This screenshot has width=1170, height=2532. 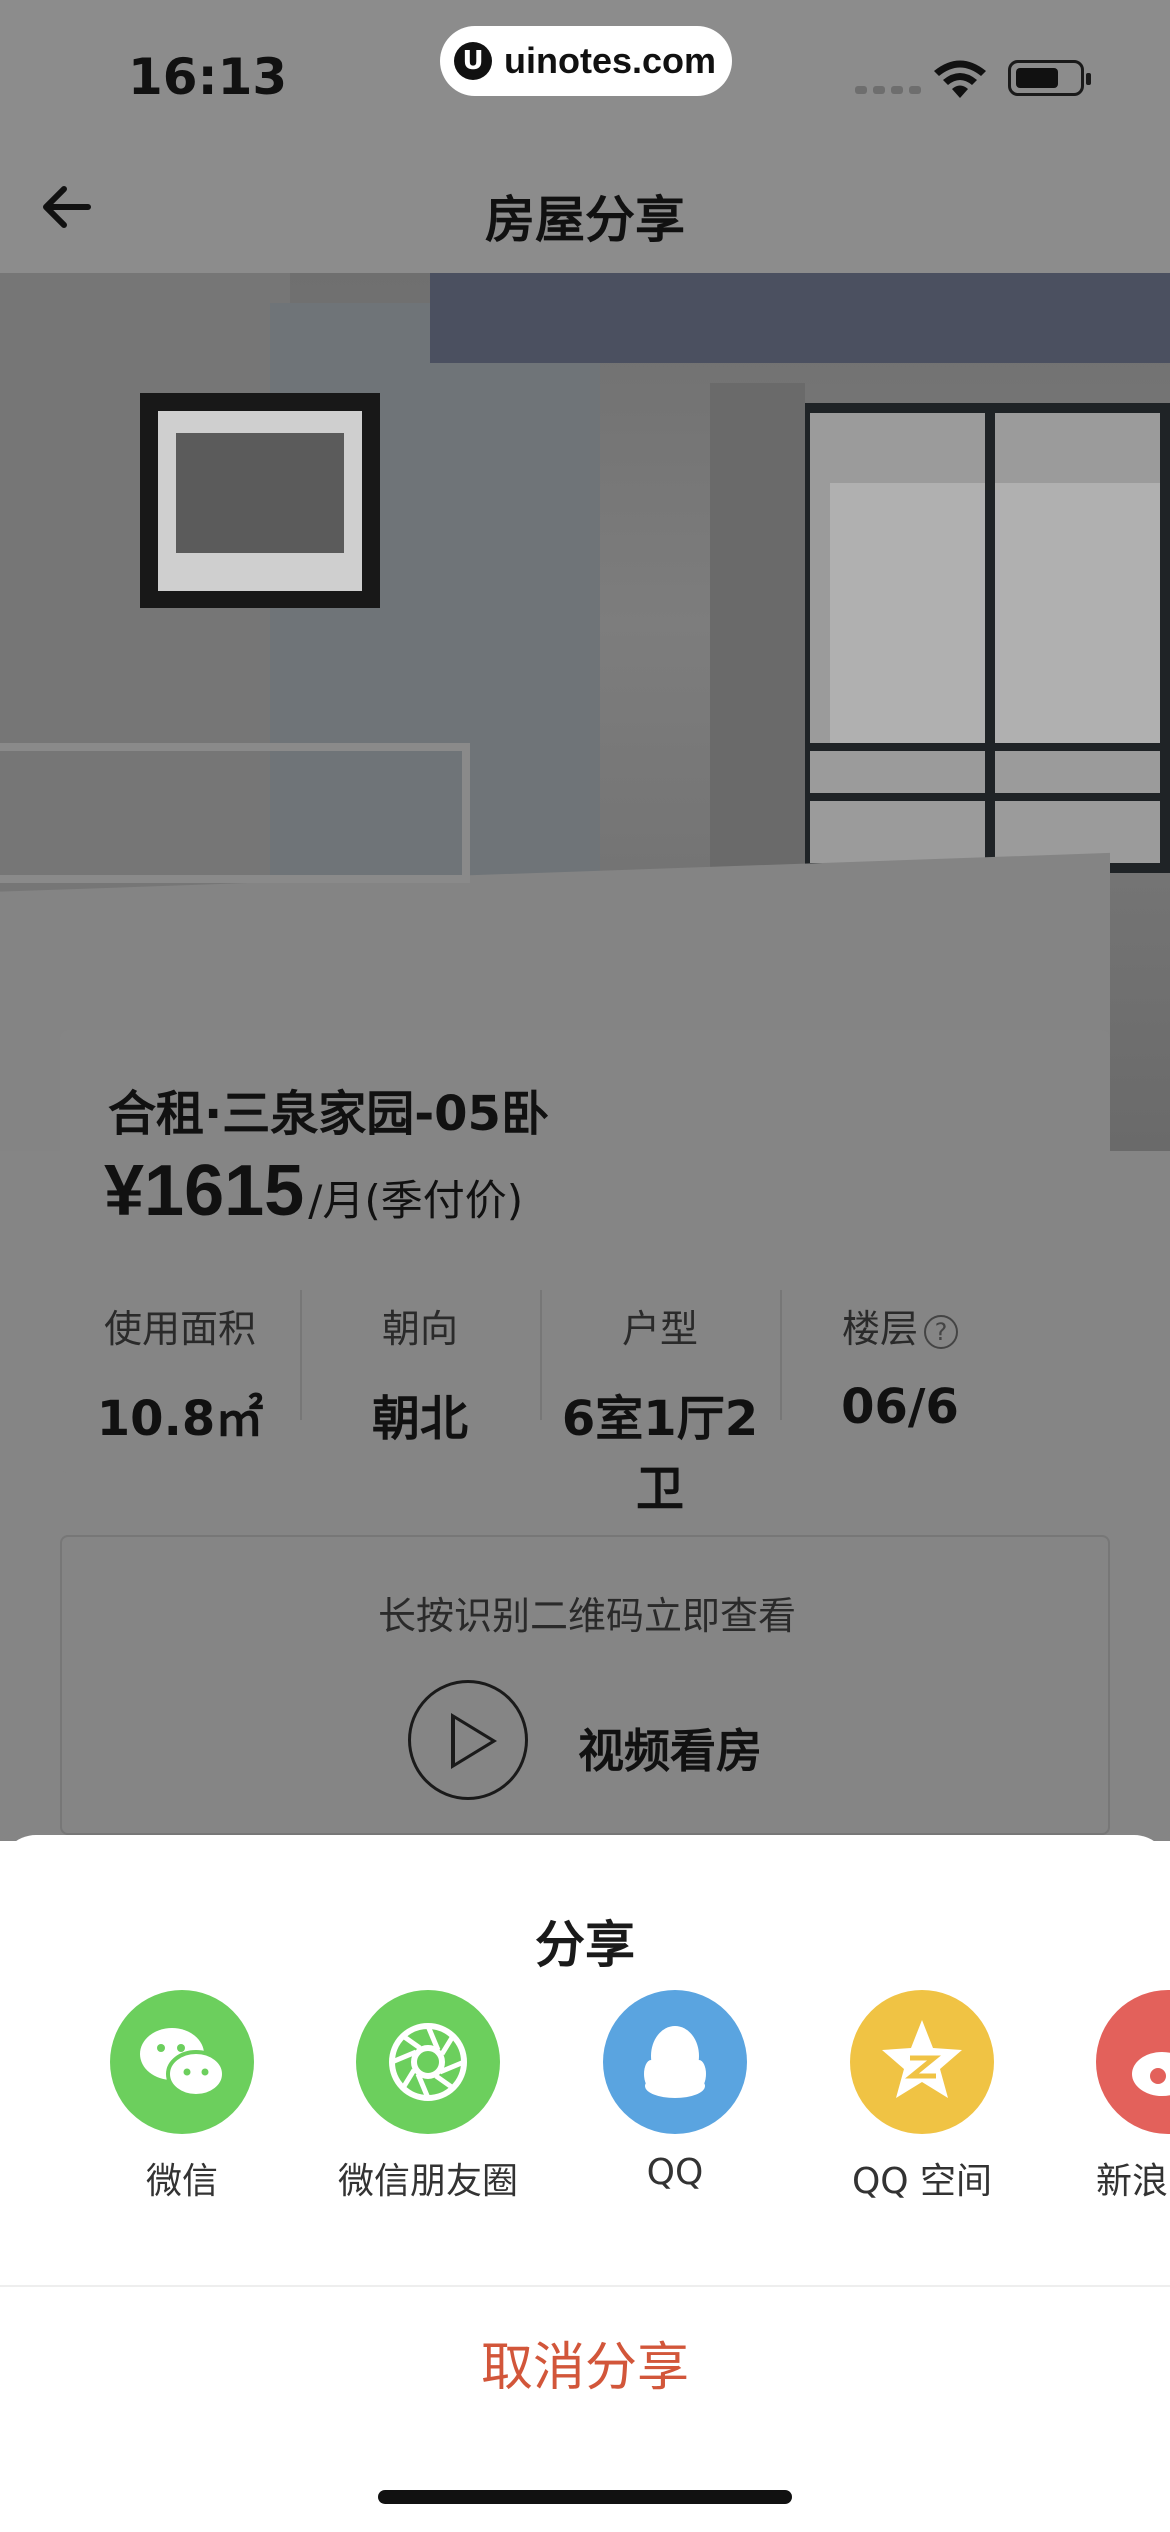 What do you see at coordinates (585, 2362) in the screenshot?
I see `cancel-share-button: 取消分享` at bounding box center [585, 2362].